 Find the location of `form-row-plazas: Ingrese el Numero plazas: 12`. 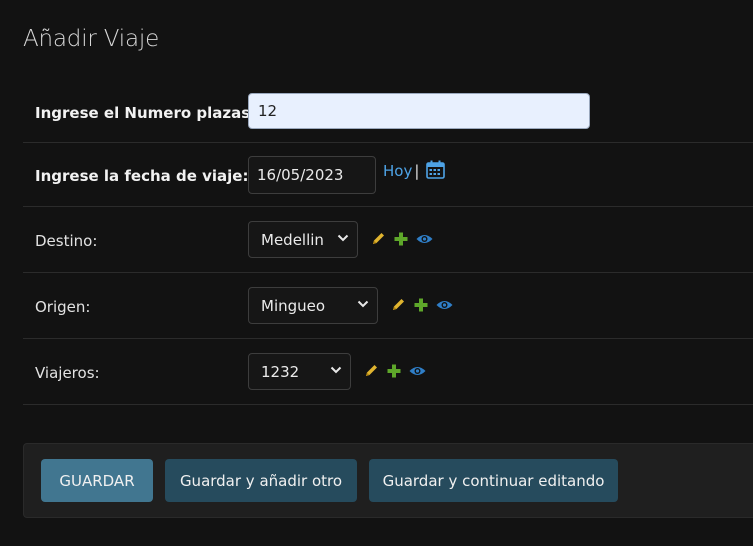

form-row-plazas: Ingrese el Numero plazas: 12 is located at coordinates (388, 111).